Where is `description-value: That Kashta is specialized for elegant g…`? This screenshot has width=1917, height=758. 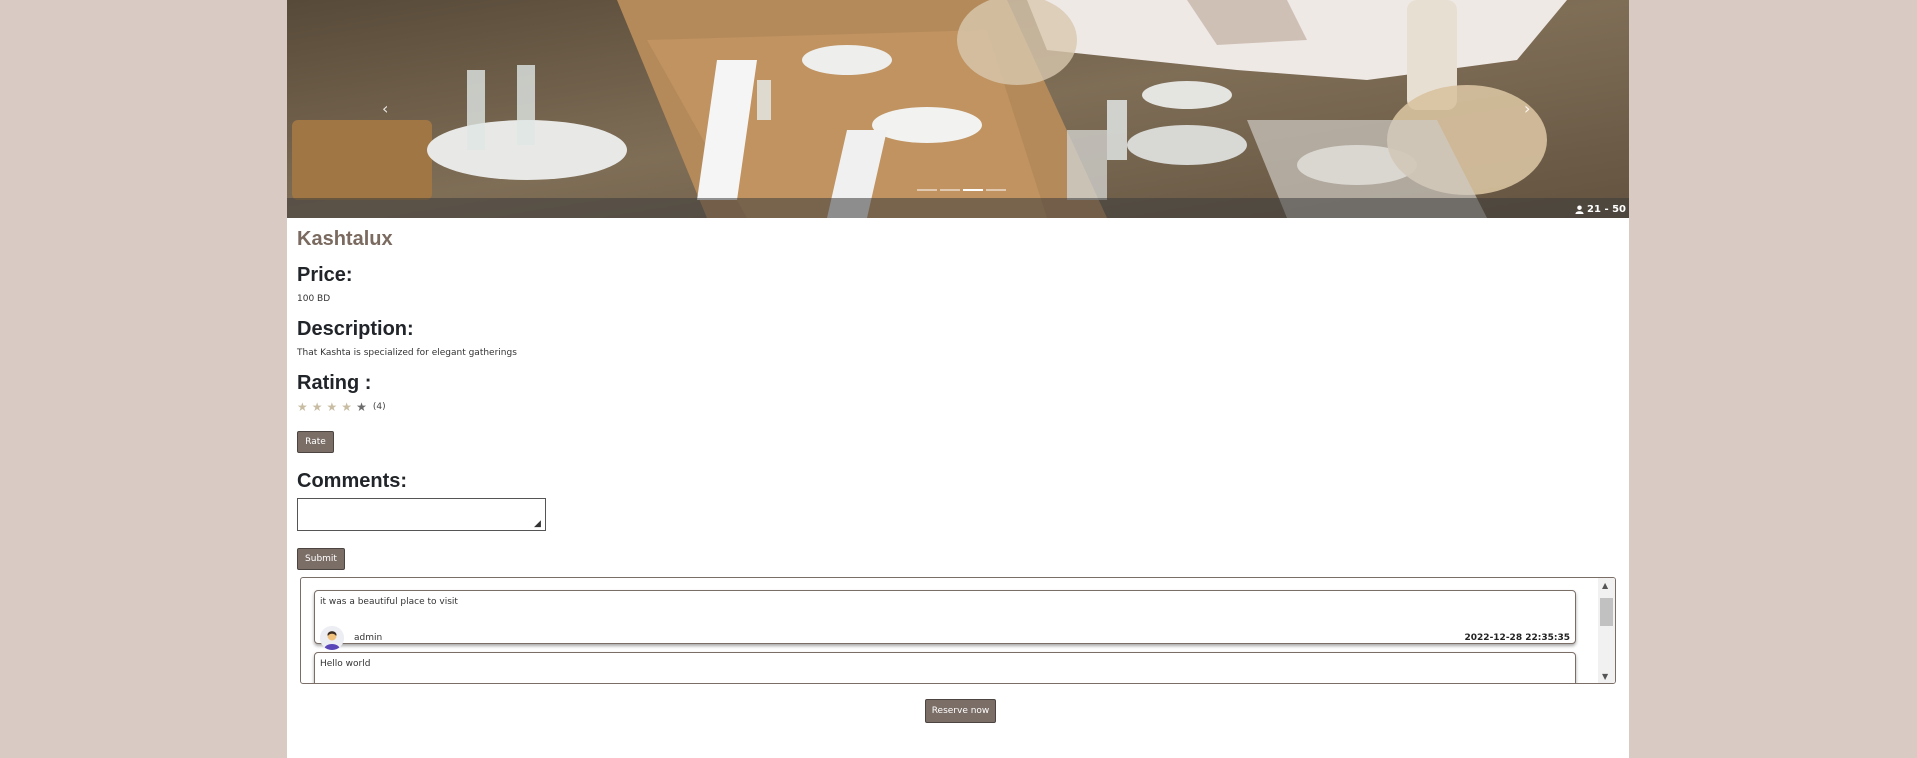
description-value: That Kashta is specialized for elegant g… is located at coordinates (407, 353).